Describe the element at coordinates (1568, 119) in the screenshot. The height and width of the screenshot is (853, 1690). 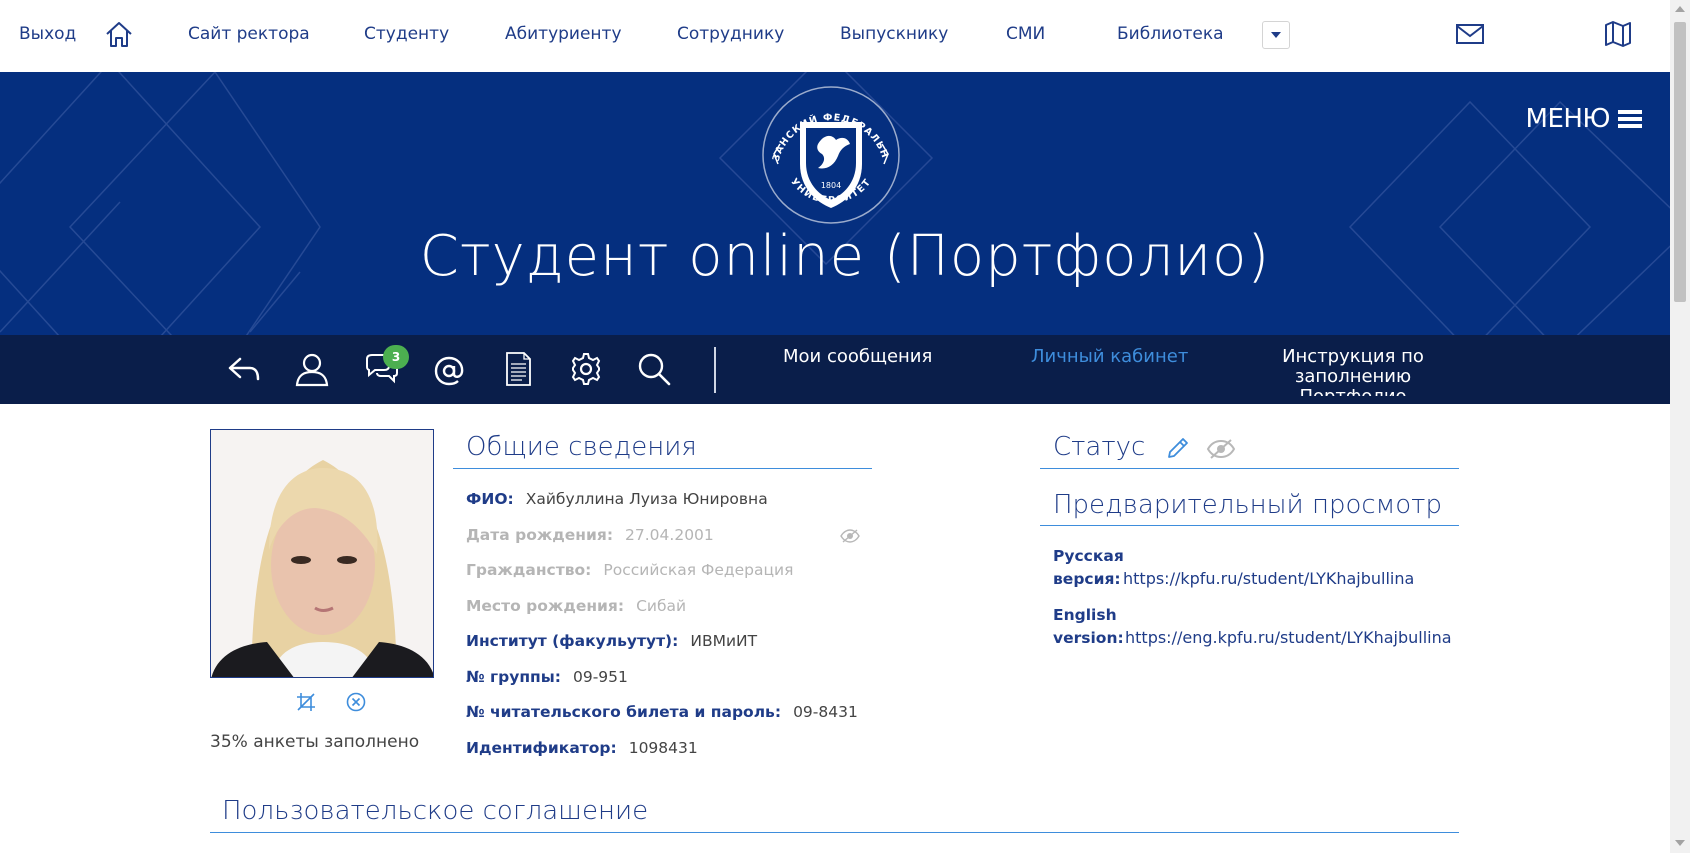
I see `menu-label: МЕНЮ` at that location.